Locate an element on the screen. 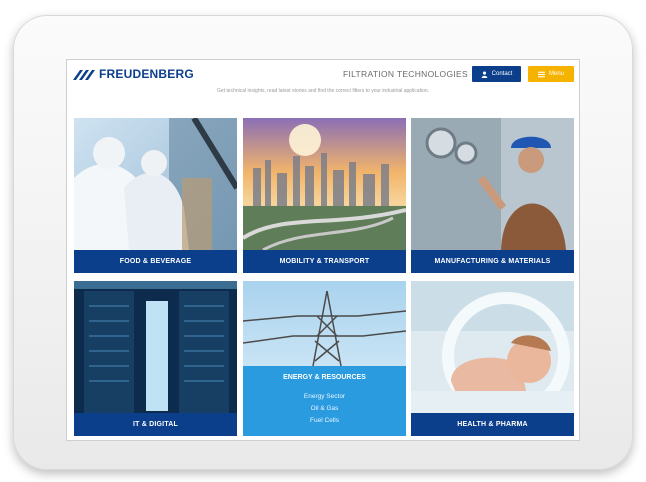 The height and width of the screenshot is (482, 646). tile-it-digital: IT & DIGITAL is located at coordinates (155, 358).